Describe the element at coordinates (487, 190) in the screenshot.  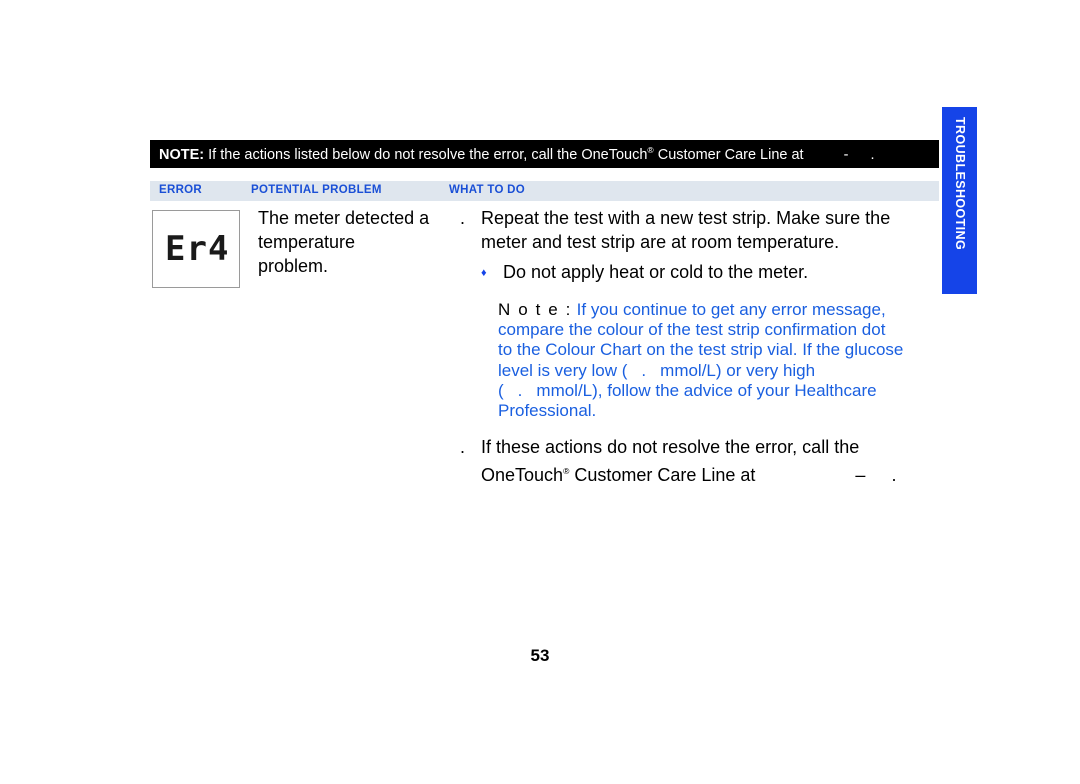
I see `column-header-what-to-do: WHAT TO DO` at that location.